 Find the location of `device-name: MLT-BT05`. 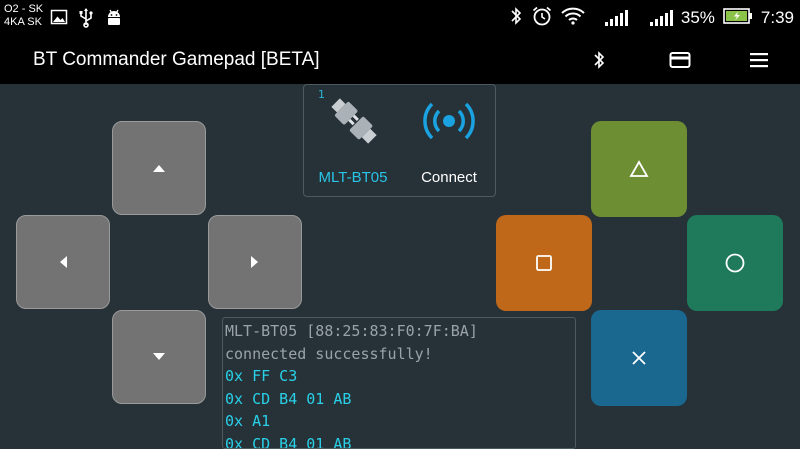

device-name: MLT-BT05 is located at coordinates (353, 177).